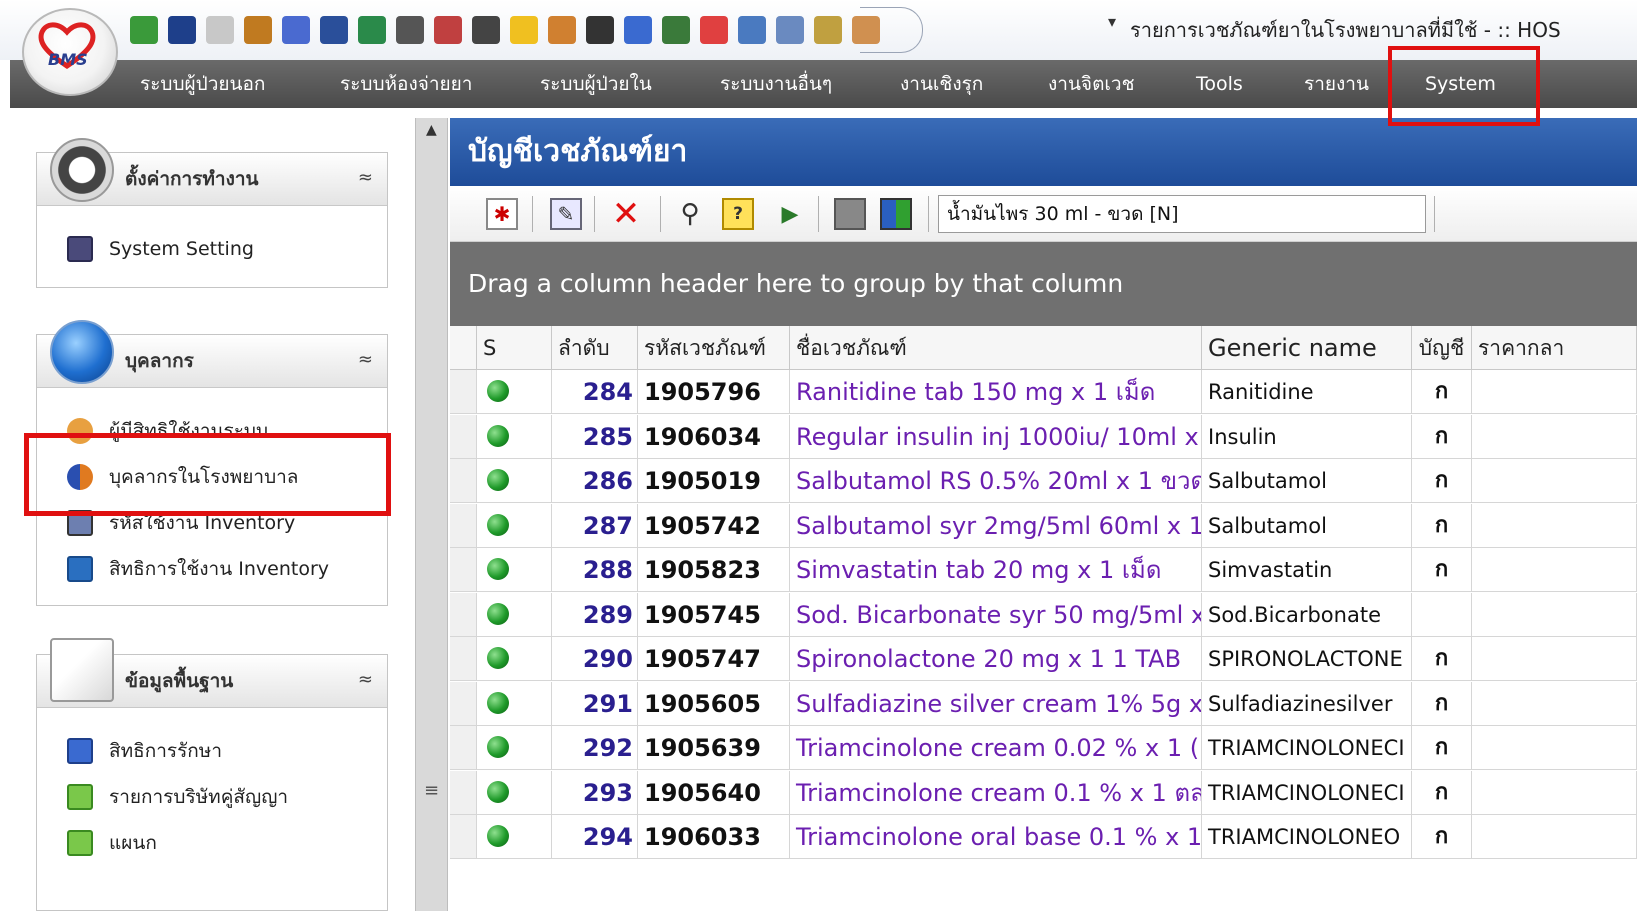 Image resolution: width=1637 pixels, height=911 pixels. I want to click on code-cell: 1906034, so click(714, 436).